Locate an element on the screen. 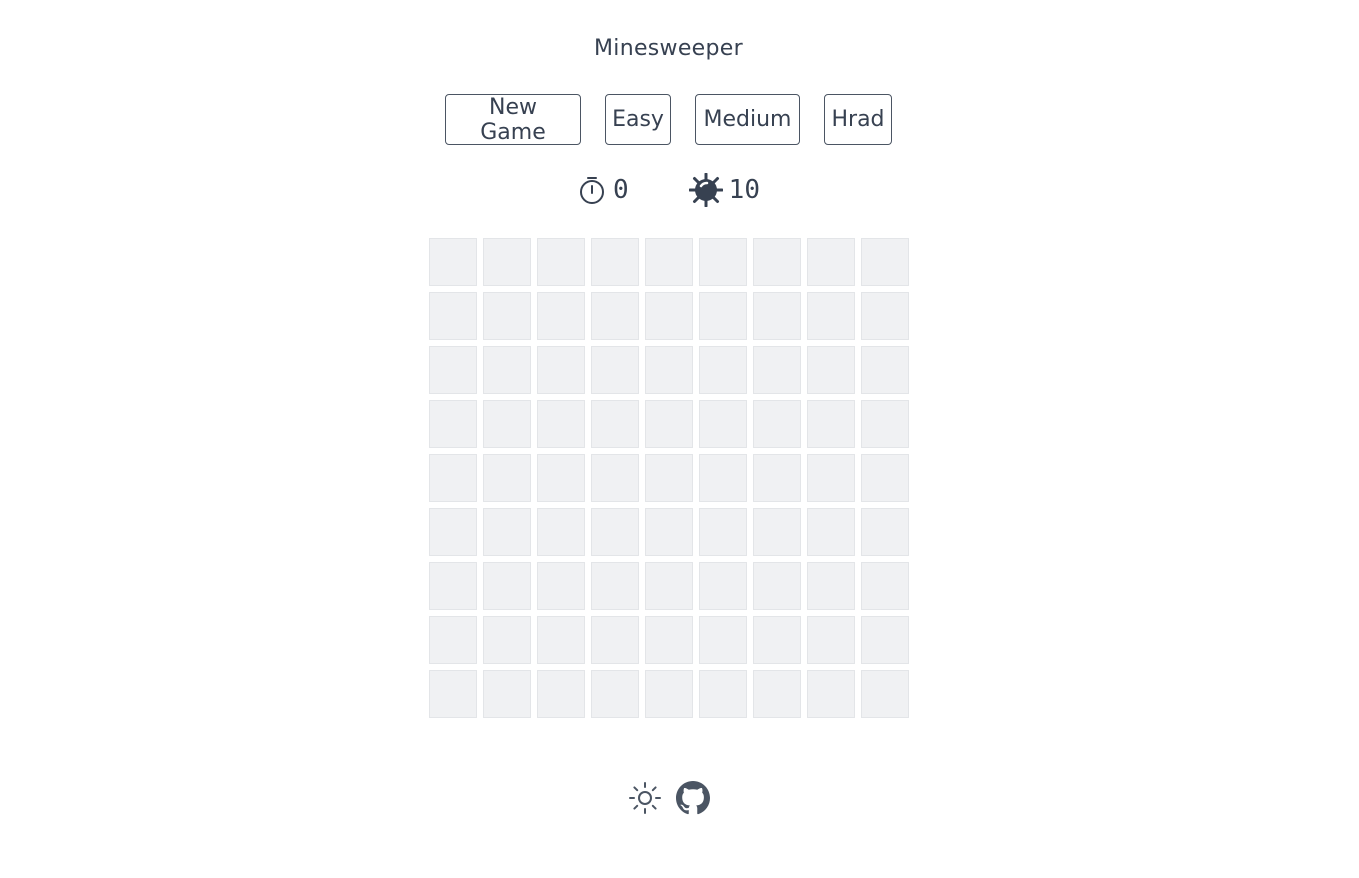 Image resolution: width=1359 pixels, height=878 pixels. page-title: Minesweeper is located at coordinates (668, 48).